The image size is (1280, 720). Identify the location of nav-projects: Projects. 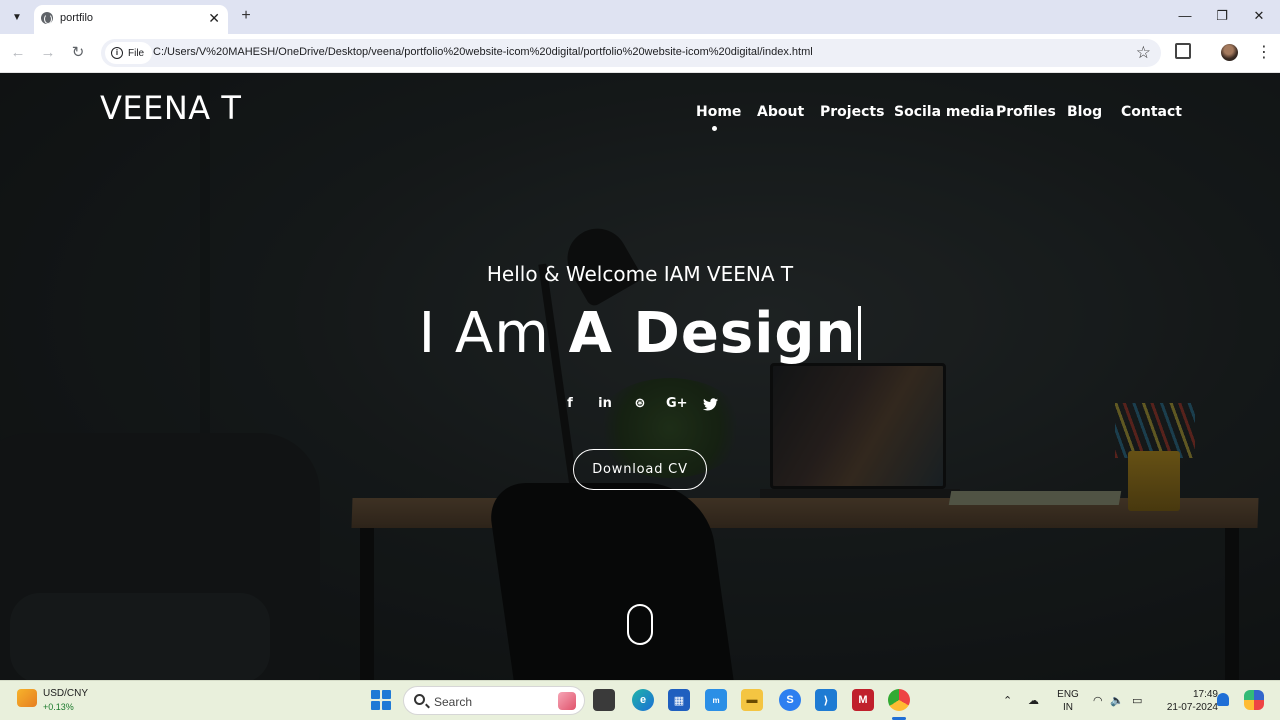
(852, 112).